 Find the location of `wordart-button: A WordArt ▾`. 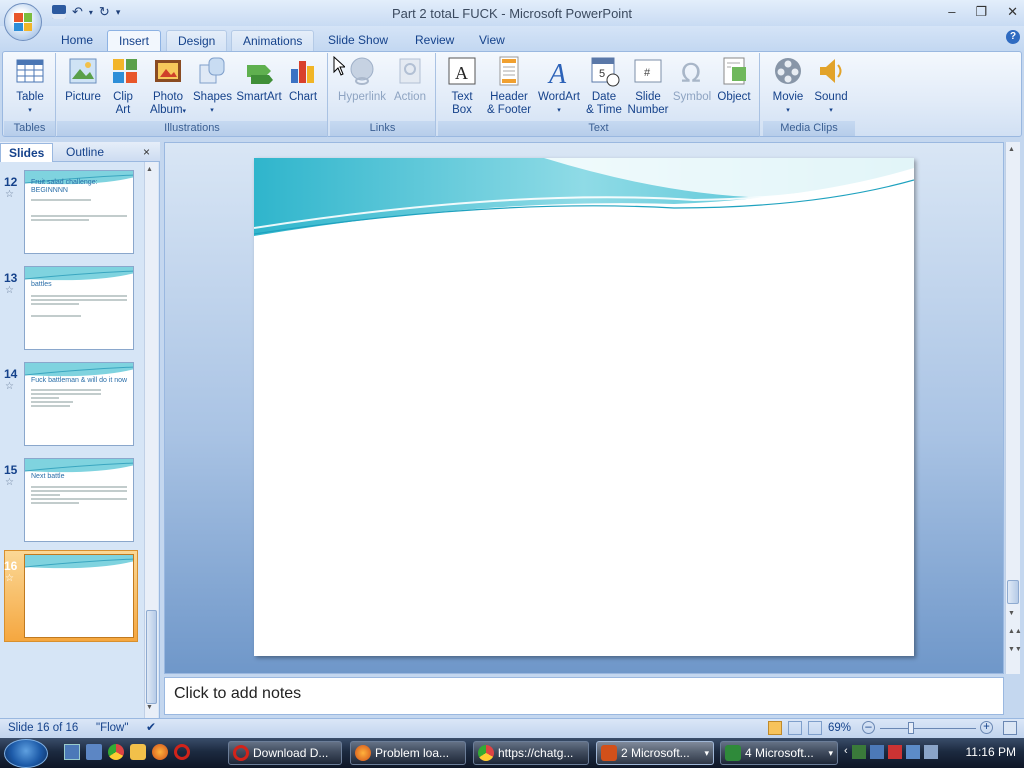

wordart-button: A WordArt ▾ is located at coordinates (559, 86).